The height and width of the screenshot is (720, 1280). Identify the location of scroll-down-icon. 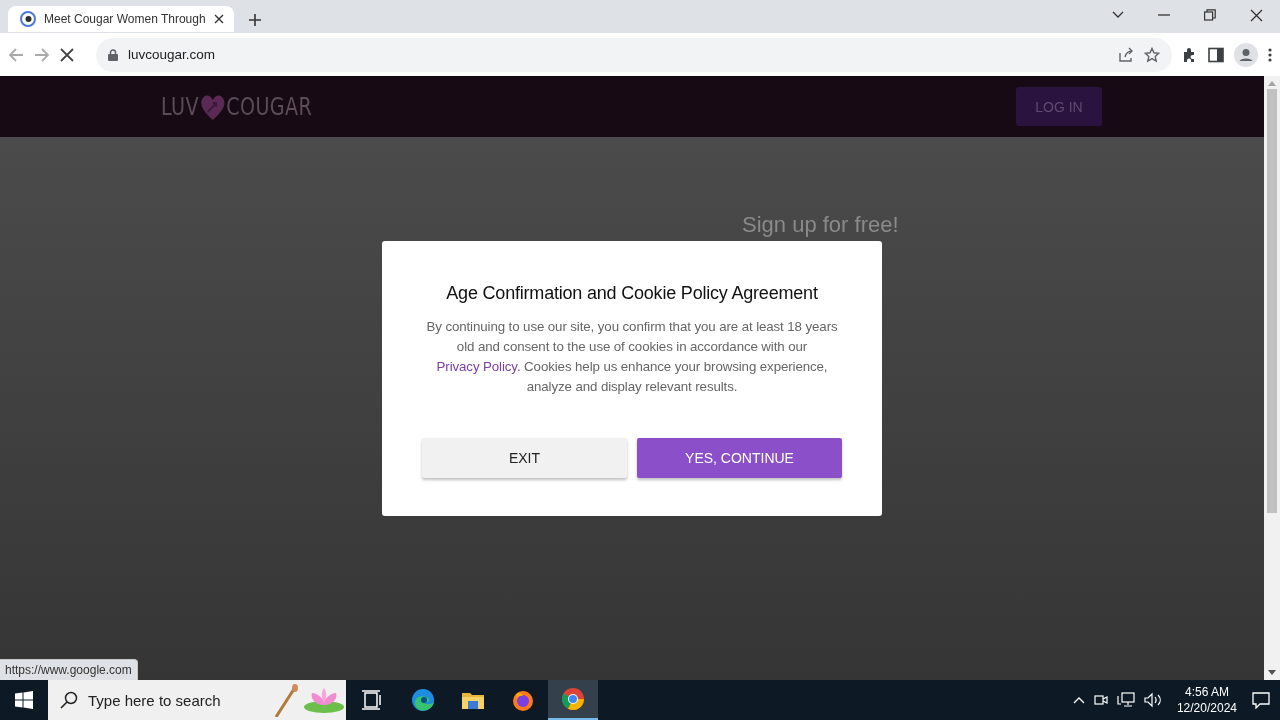
(1272, 672).